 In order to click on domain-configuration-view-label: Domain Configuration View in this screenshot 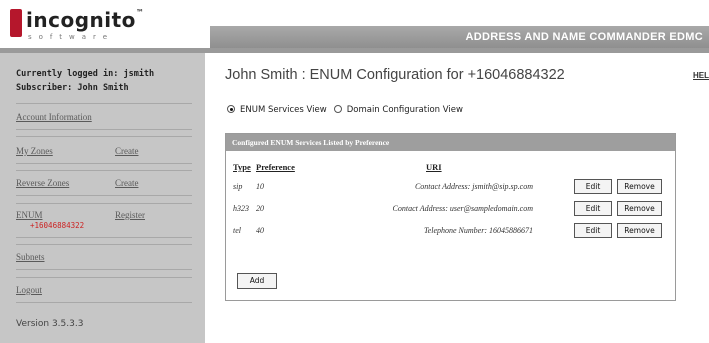, I will do `click(405, 110)`.